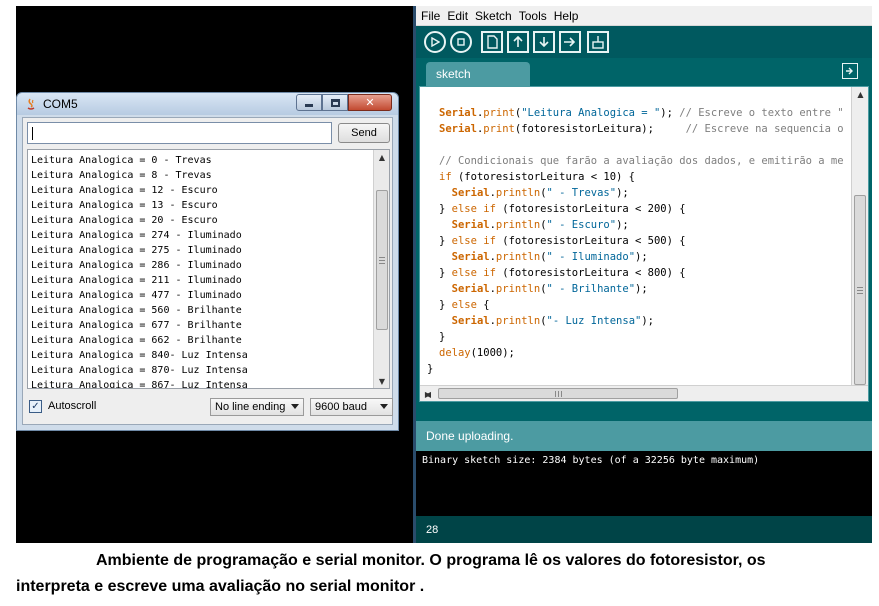 The width and height of the screenshot is (879, 606). Describe the element at coordinates (381, 381) in the screenshot. I see `scroll-down-icon: ▼` at that location.